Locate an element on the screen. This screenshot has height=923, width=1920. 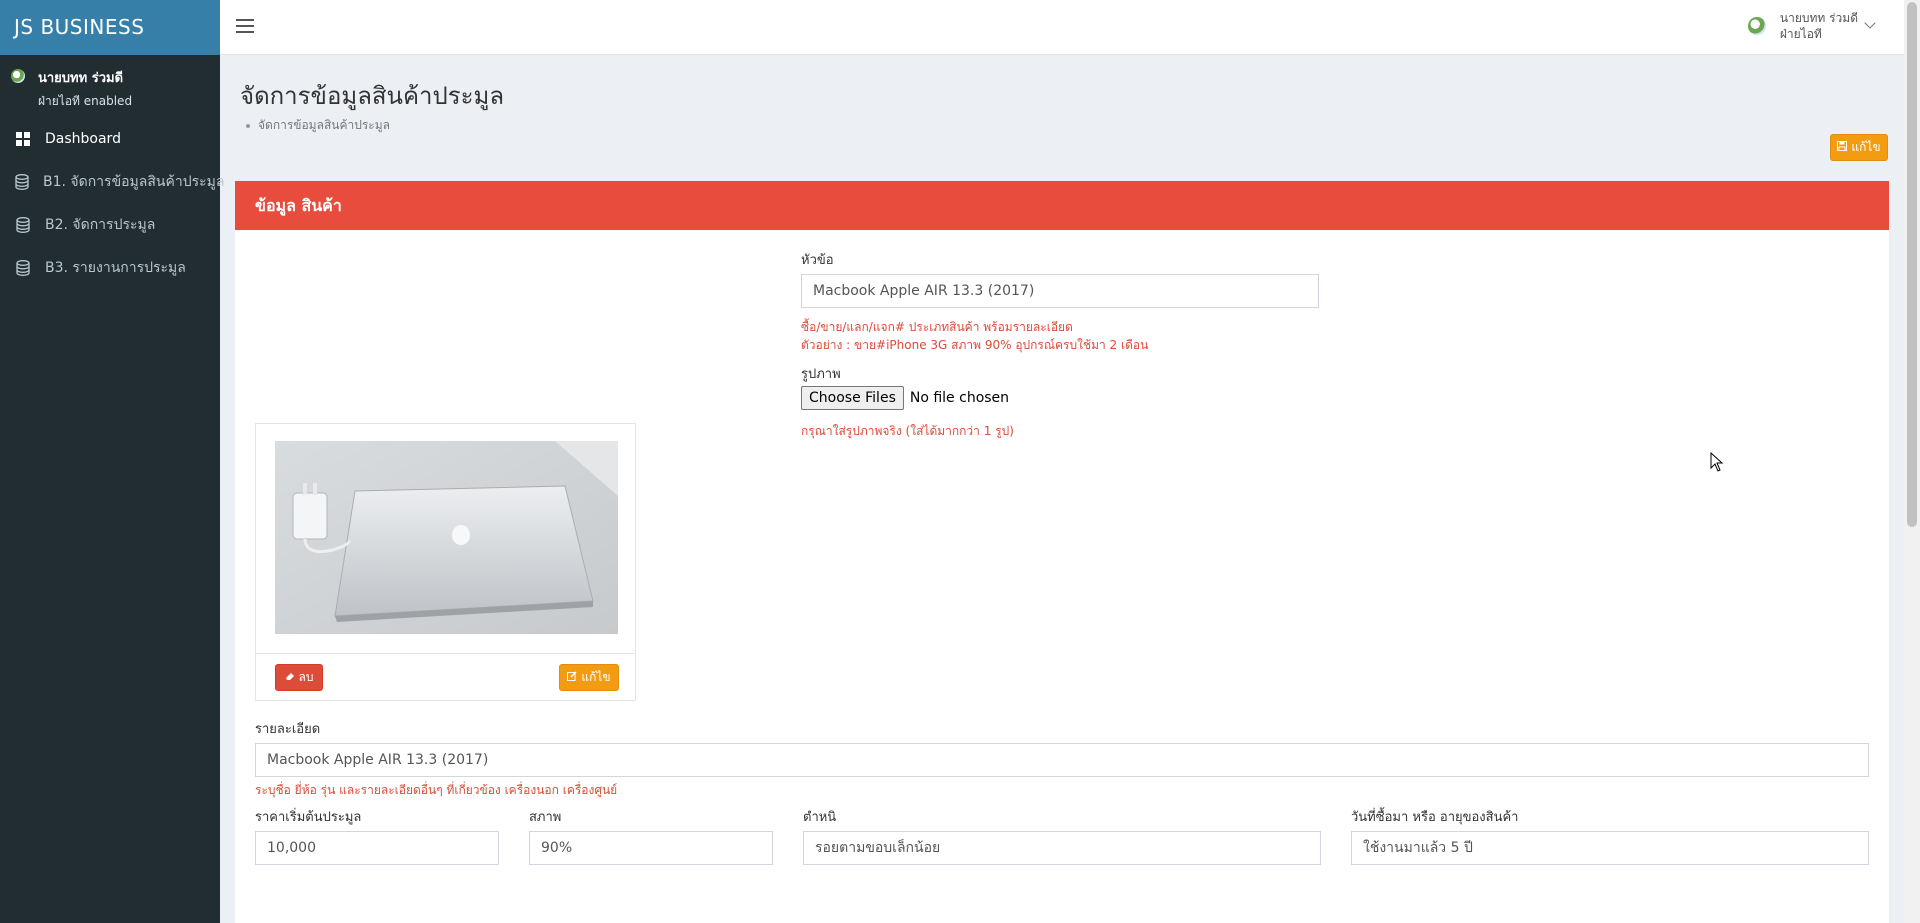
image-thumbnail-card: ลบ แก้ไข is located at coordinates (445, 562).